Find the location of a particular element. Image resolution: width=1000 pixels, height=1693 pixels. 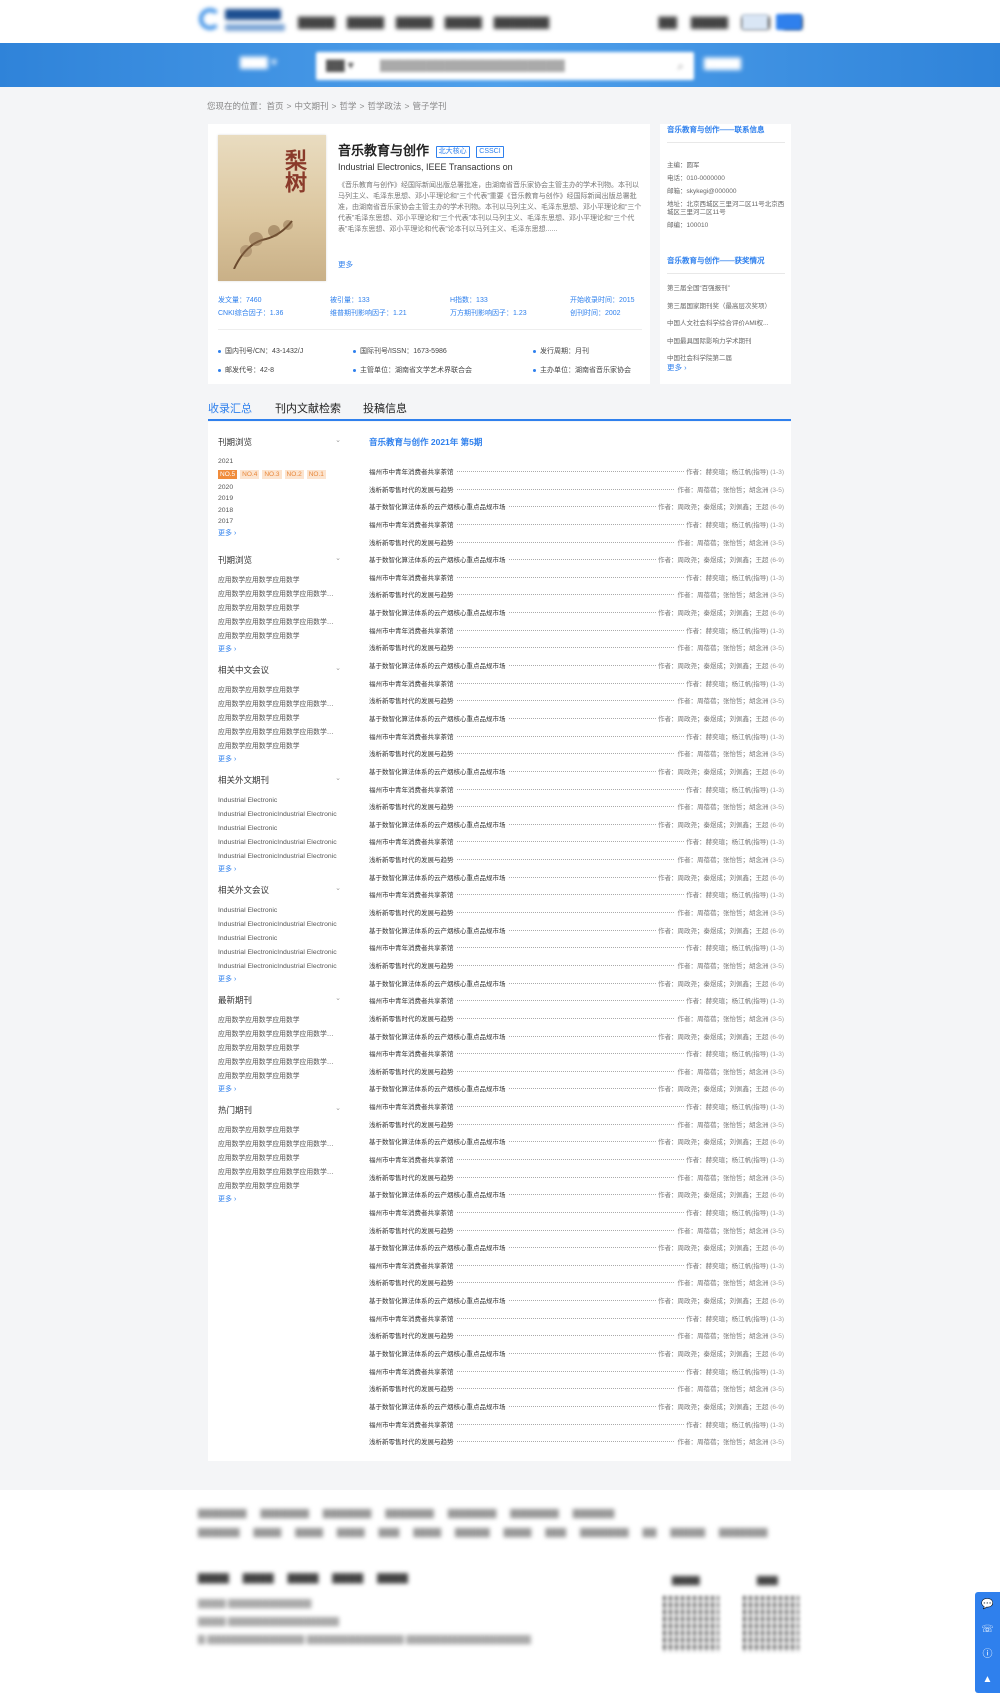

breadcrumb-item: 哲学 is located at coordinates (347, 106).